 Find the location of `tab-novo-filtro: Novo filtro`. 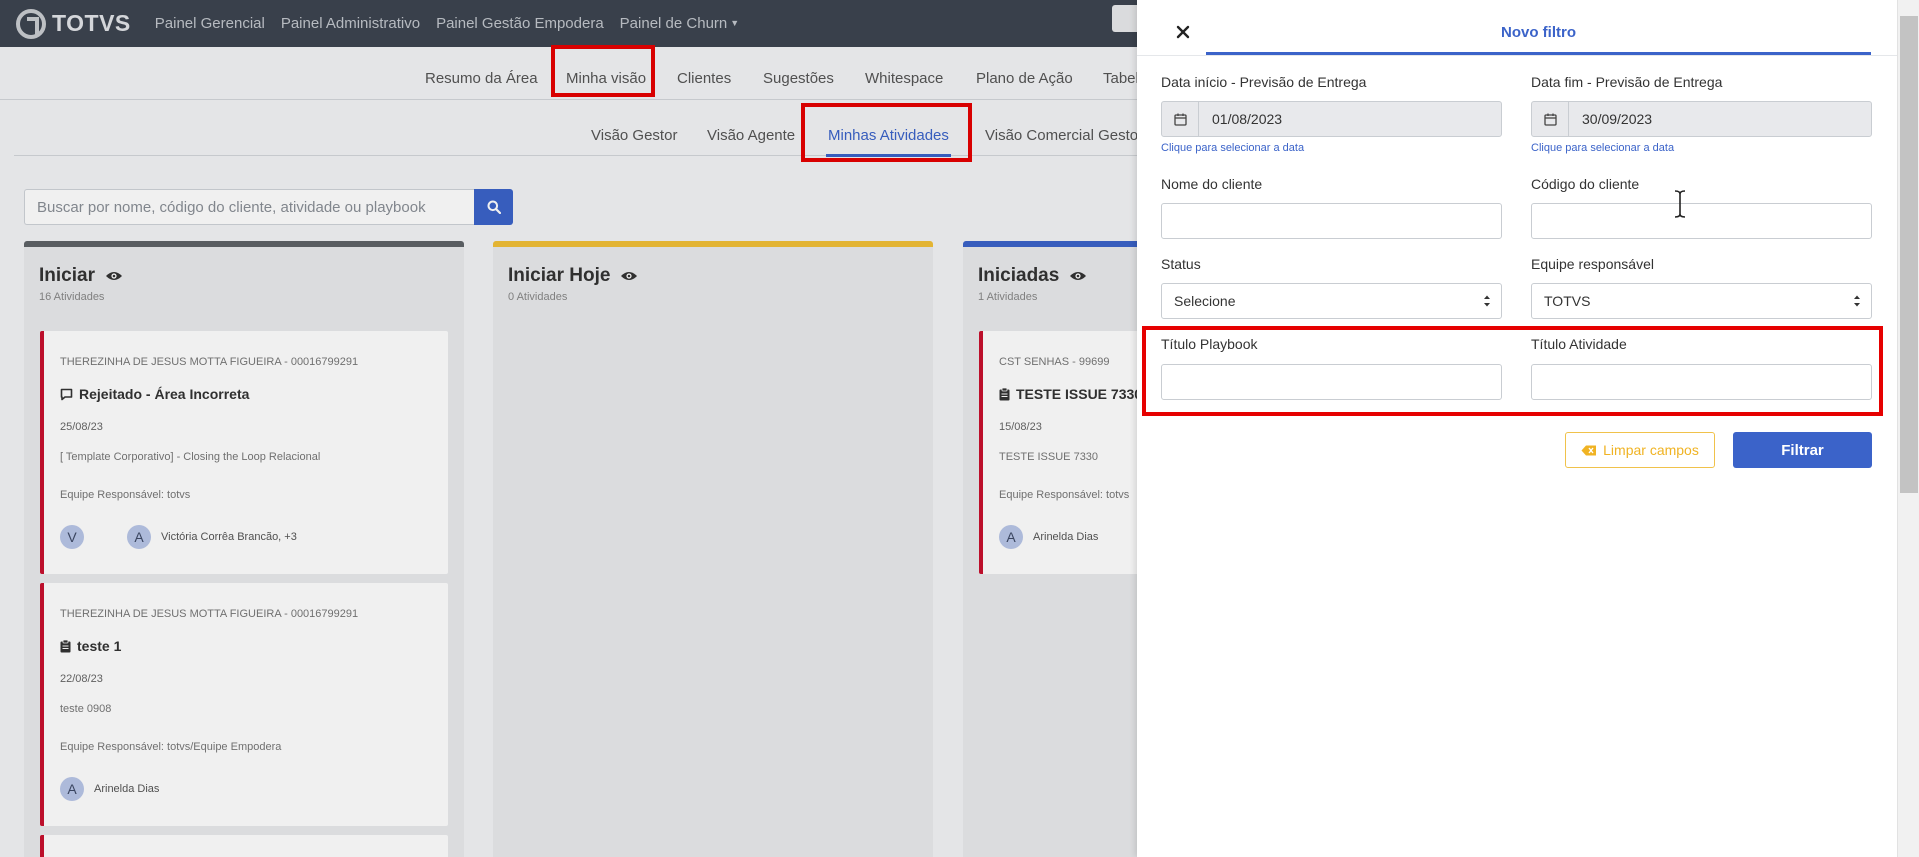

tab-novo-filtro: Novo filtro is located at coordinates (1538, 27).